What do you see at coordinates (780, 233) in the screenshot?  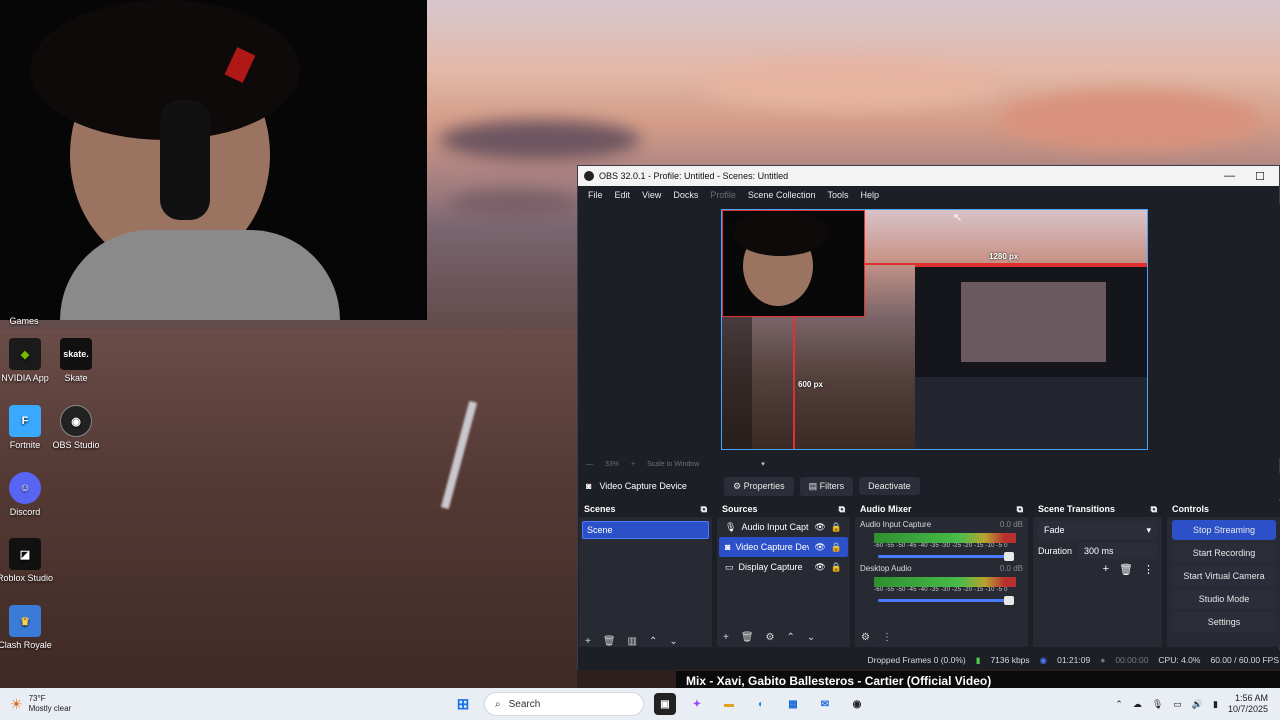 I see `preview-hair` at bounding box center [780, 233].